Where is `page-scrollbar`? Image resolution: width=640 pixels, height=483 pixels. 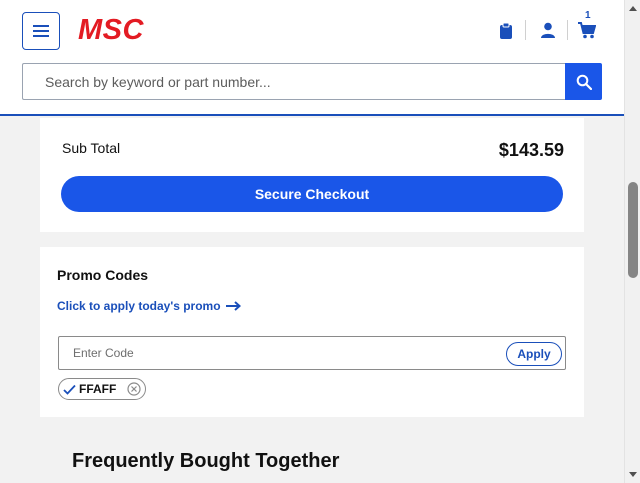 page-scrollbar is located at coordinates (632, 241).